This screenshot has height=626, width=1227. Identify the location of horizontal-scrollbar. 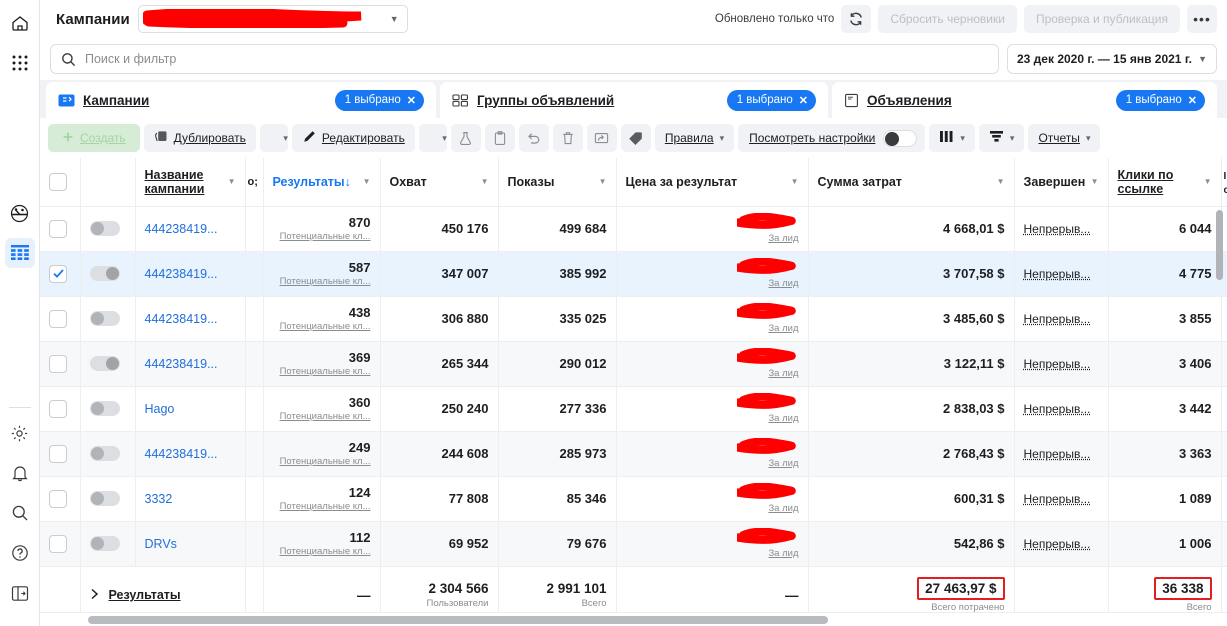
(458, 620).